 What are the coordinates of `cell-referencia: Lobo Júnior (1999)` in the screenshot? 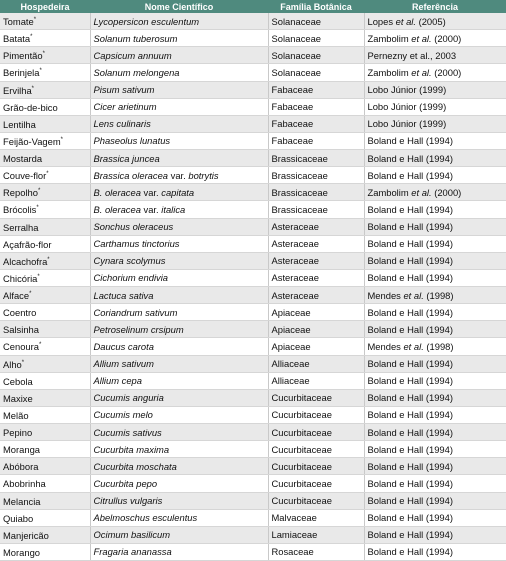 It's located at (435, 90).